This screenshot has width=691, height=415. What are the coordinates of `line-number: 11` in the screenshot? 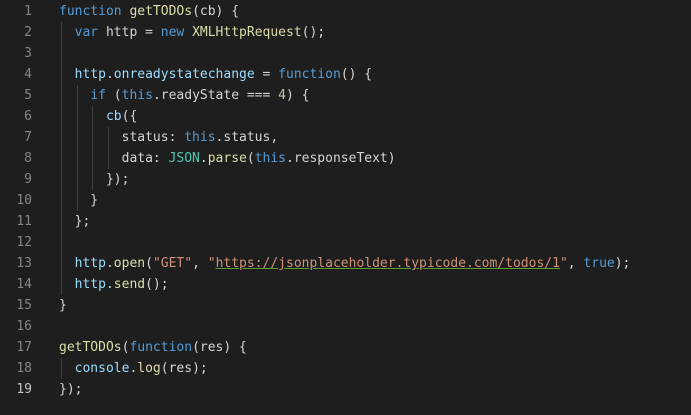 It's located at (24, 221).